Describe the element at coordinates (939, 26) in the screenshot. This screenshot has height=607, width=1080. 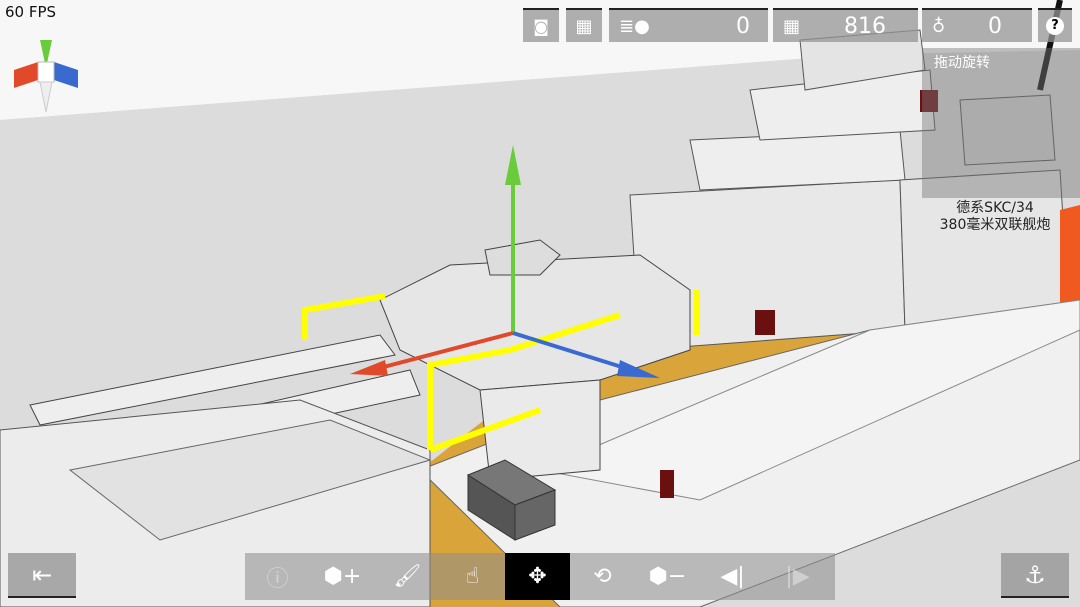
I see `medal-icon: ♁` at that location.